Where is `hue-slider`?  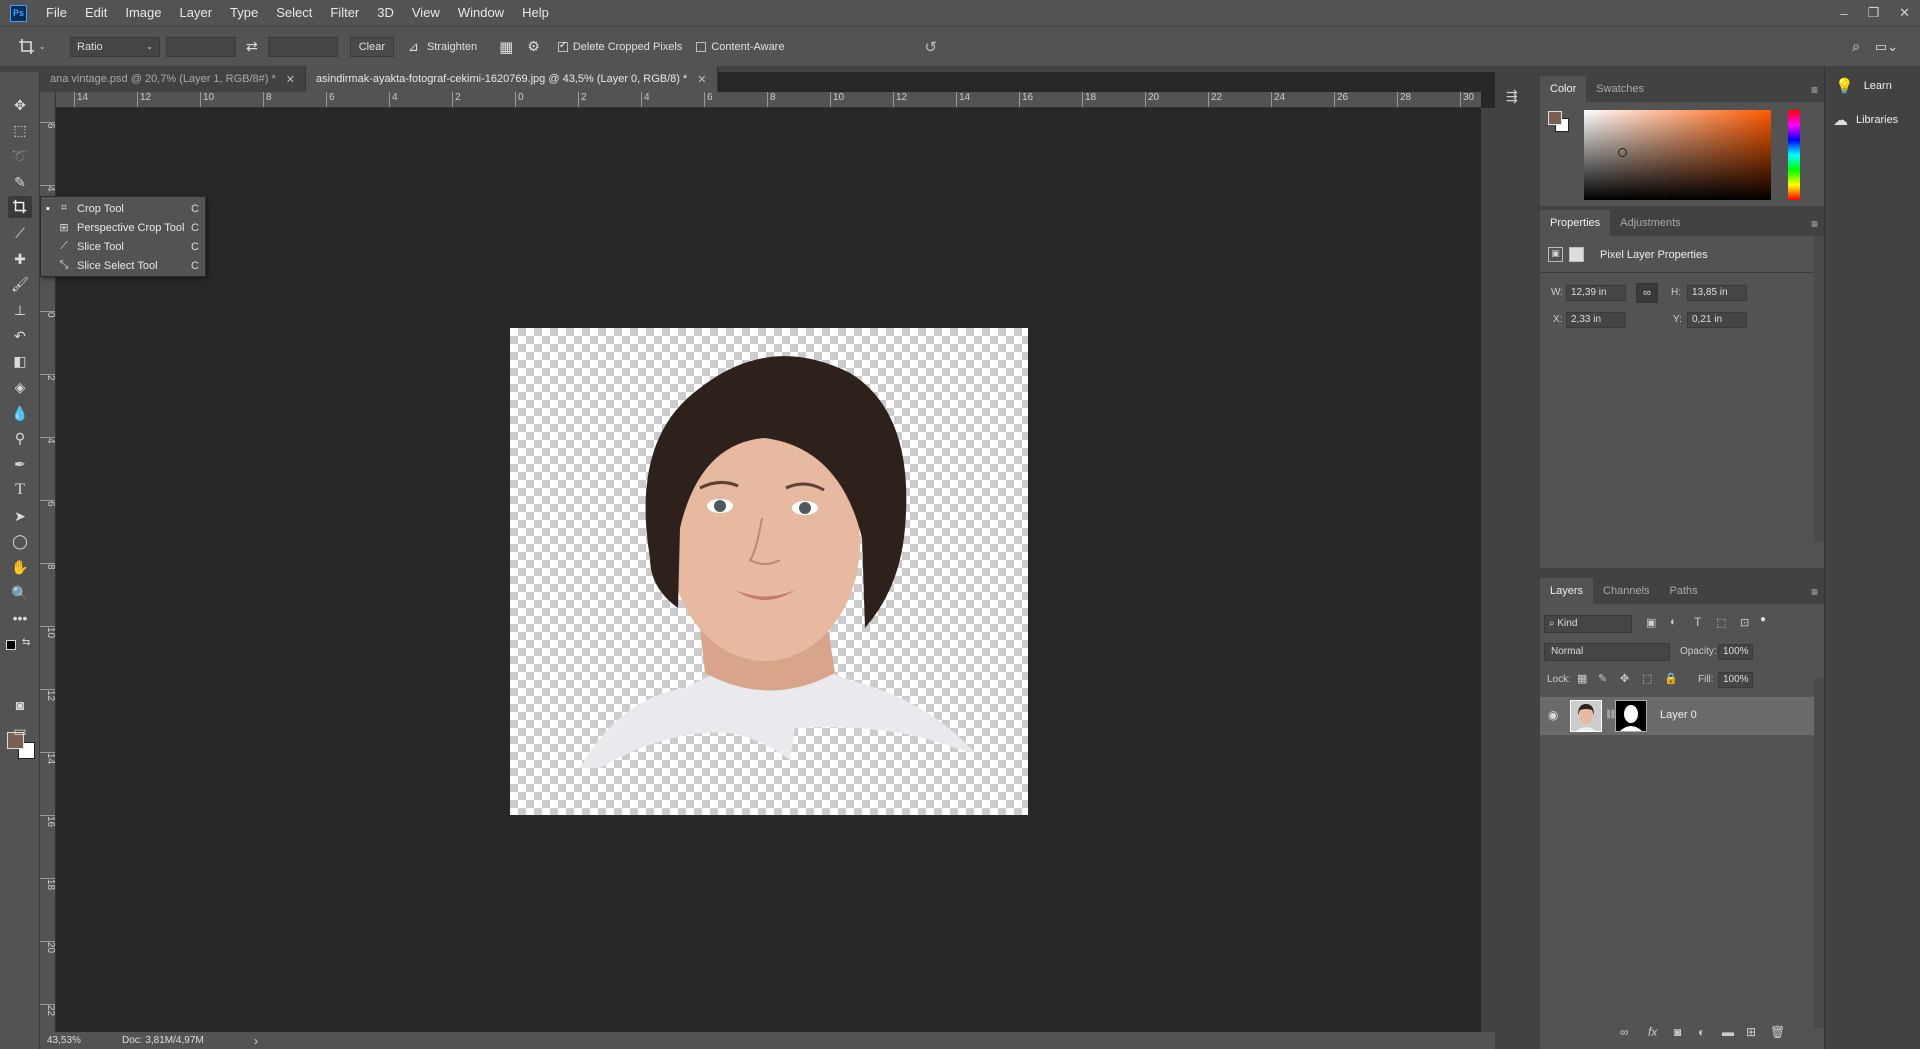 hue-slider is located at coordinates (1794, 155).